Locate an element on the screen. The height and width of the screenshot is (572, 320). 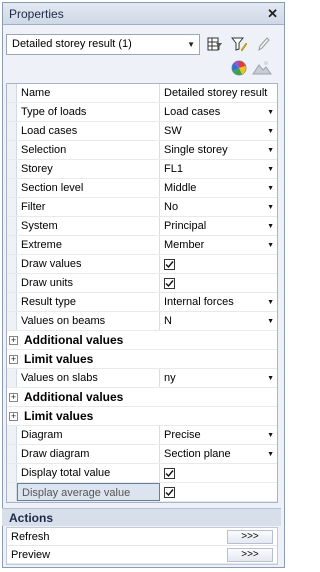
property-name: Display total value is located at coordinates (88, 473).